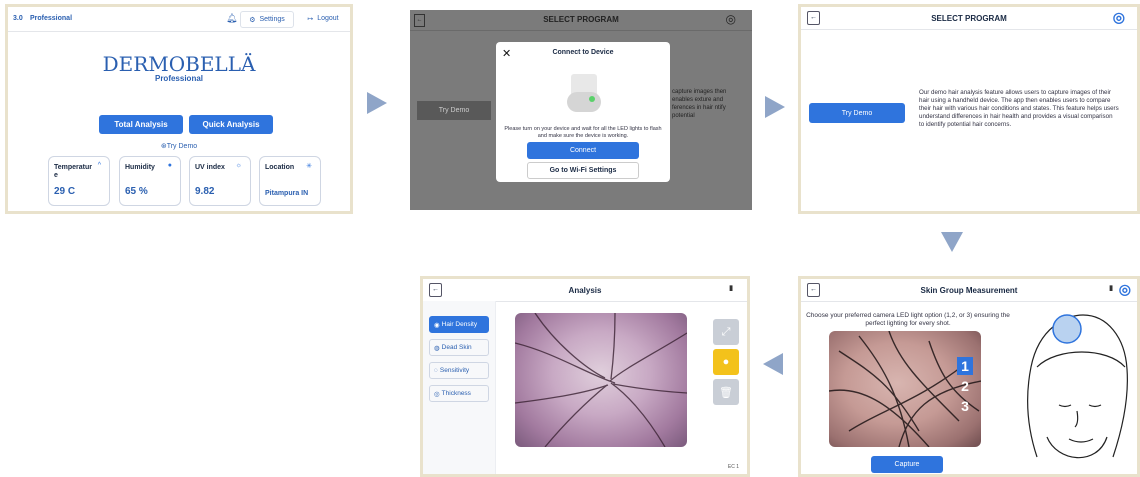 Image resolution: width=1140 pixels, height=477 pixels. I want to click on location-value: Pitampura IN, so click(287, 193).